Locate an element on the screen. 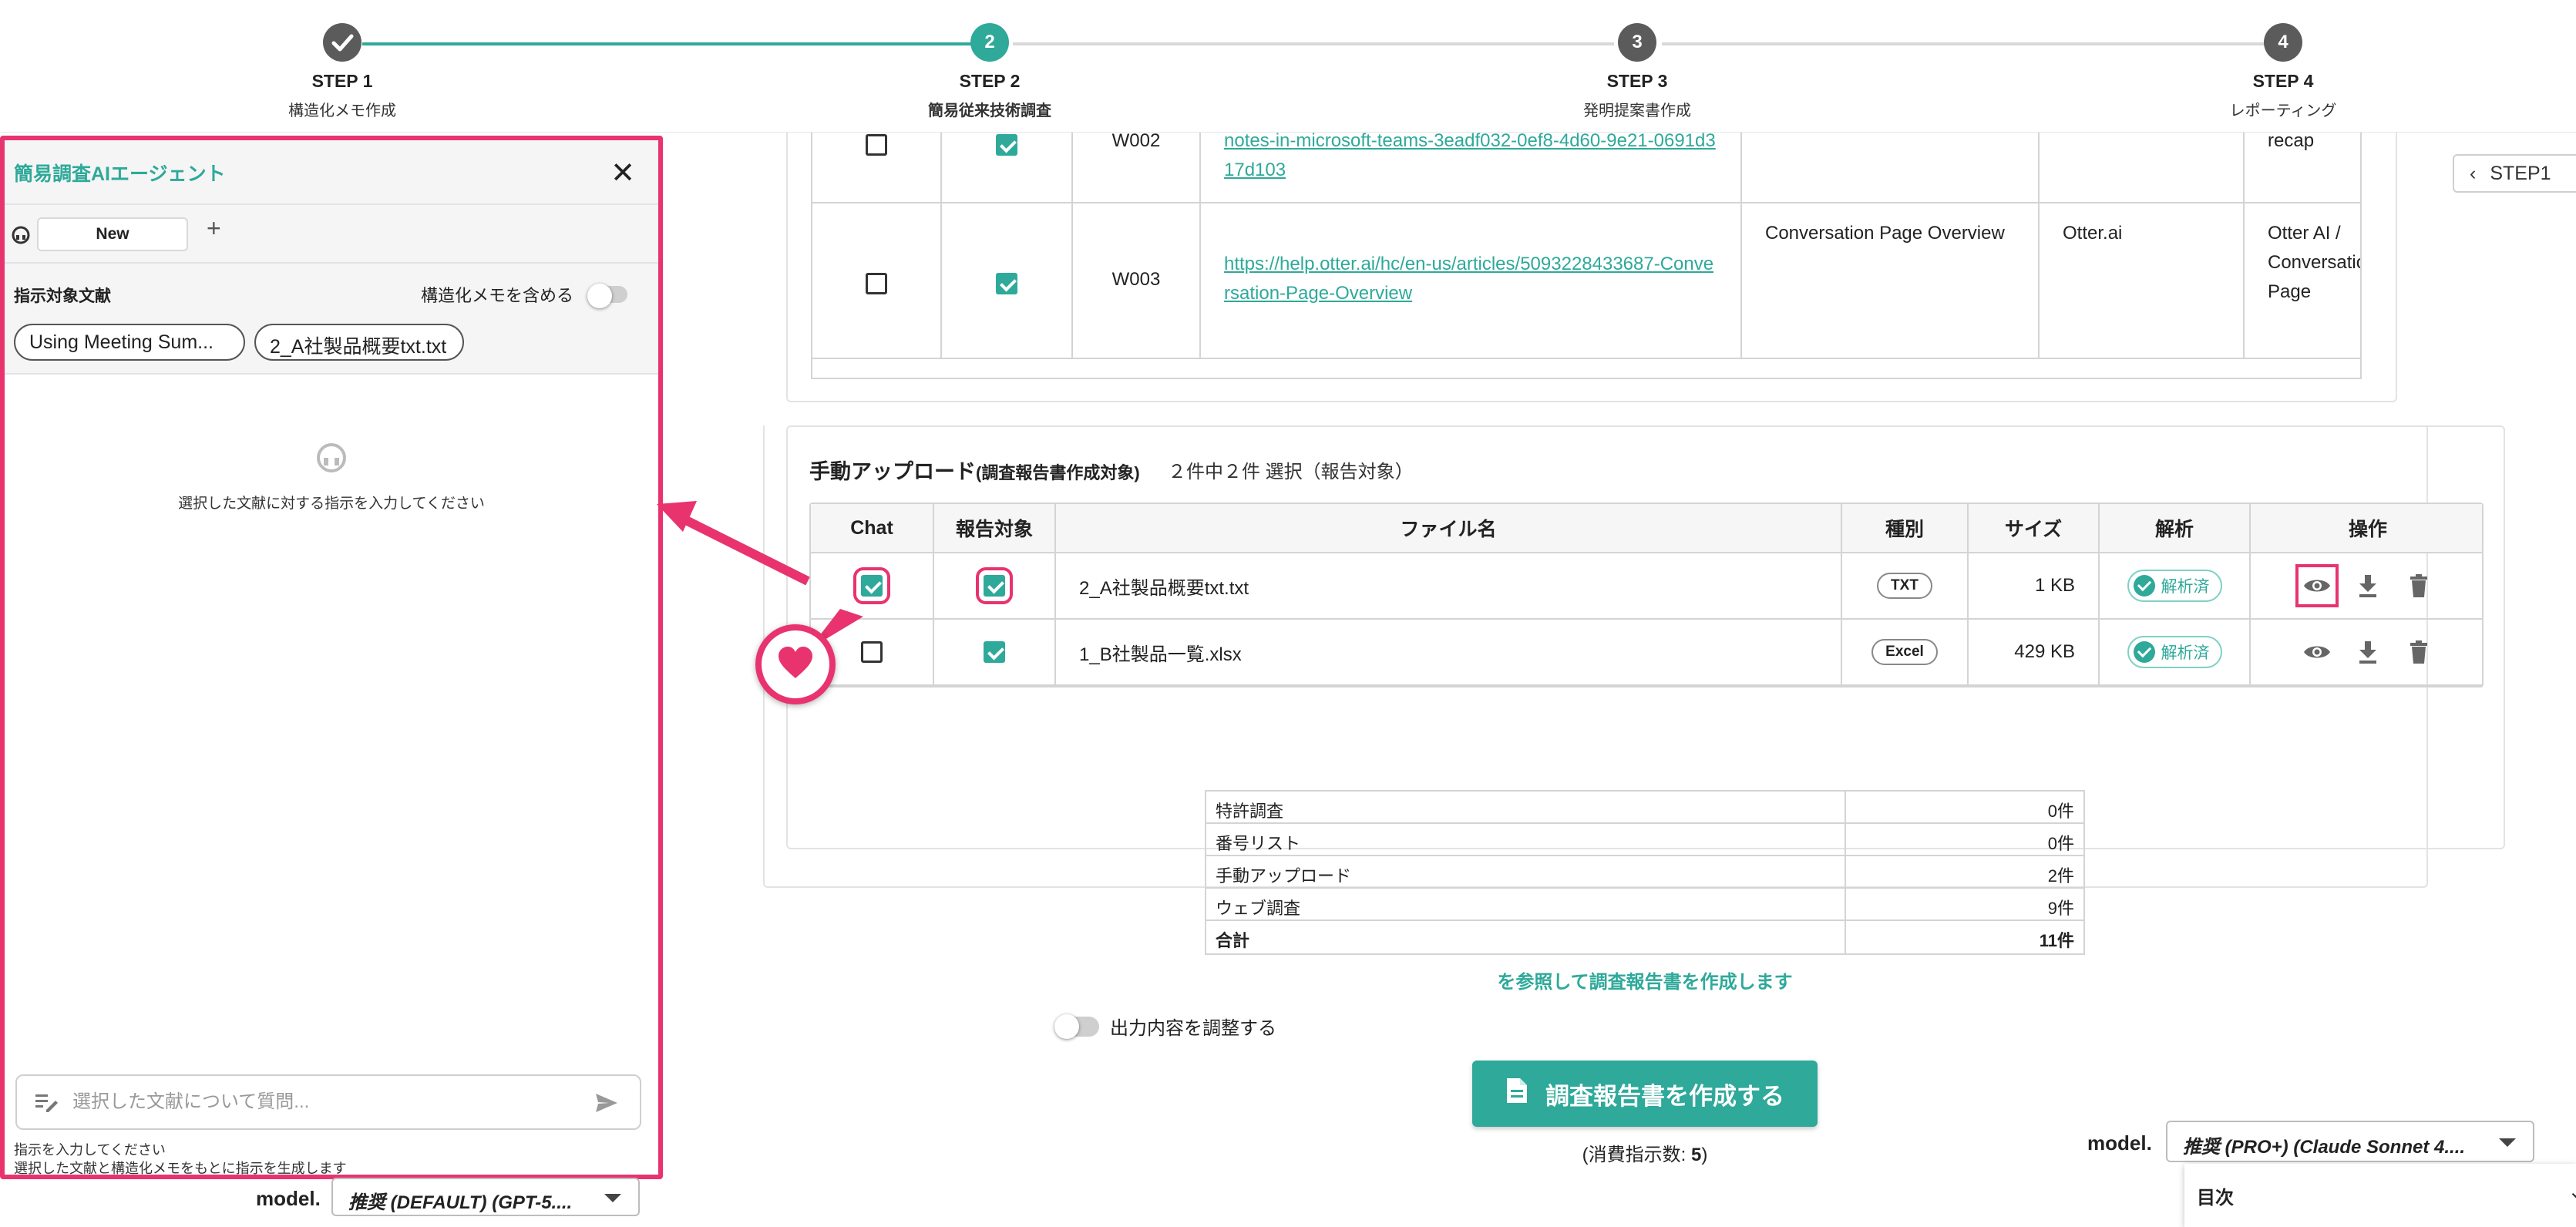 The image size is (2576, 1227). chat-input-box is located at coordinates (328, 1102).